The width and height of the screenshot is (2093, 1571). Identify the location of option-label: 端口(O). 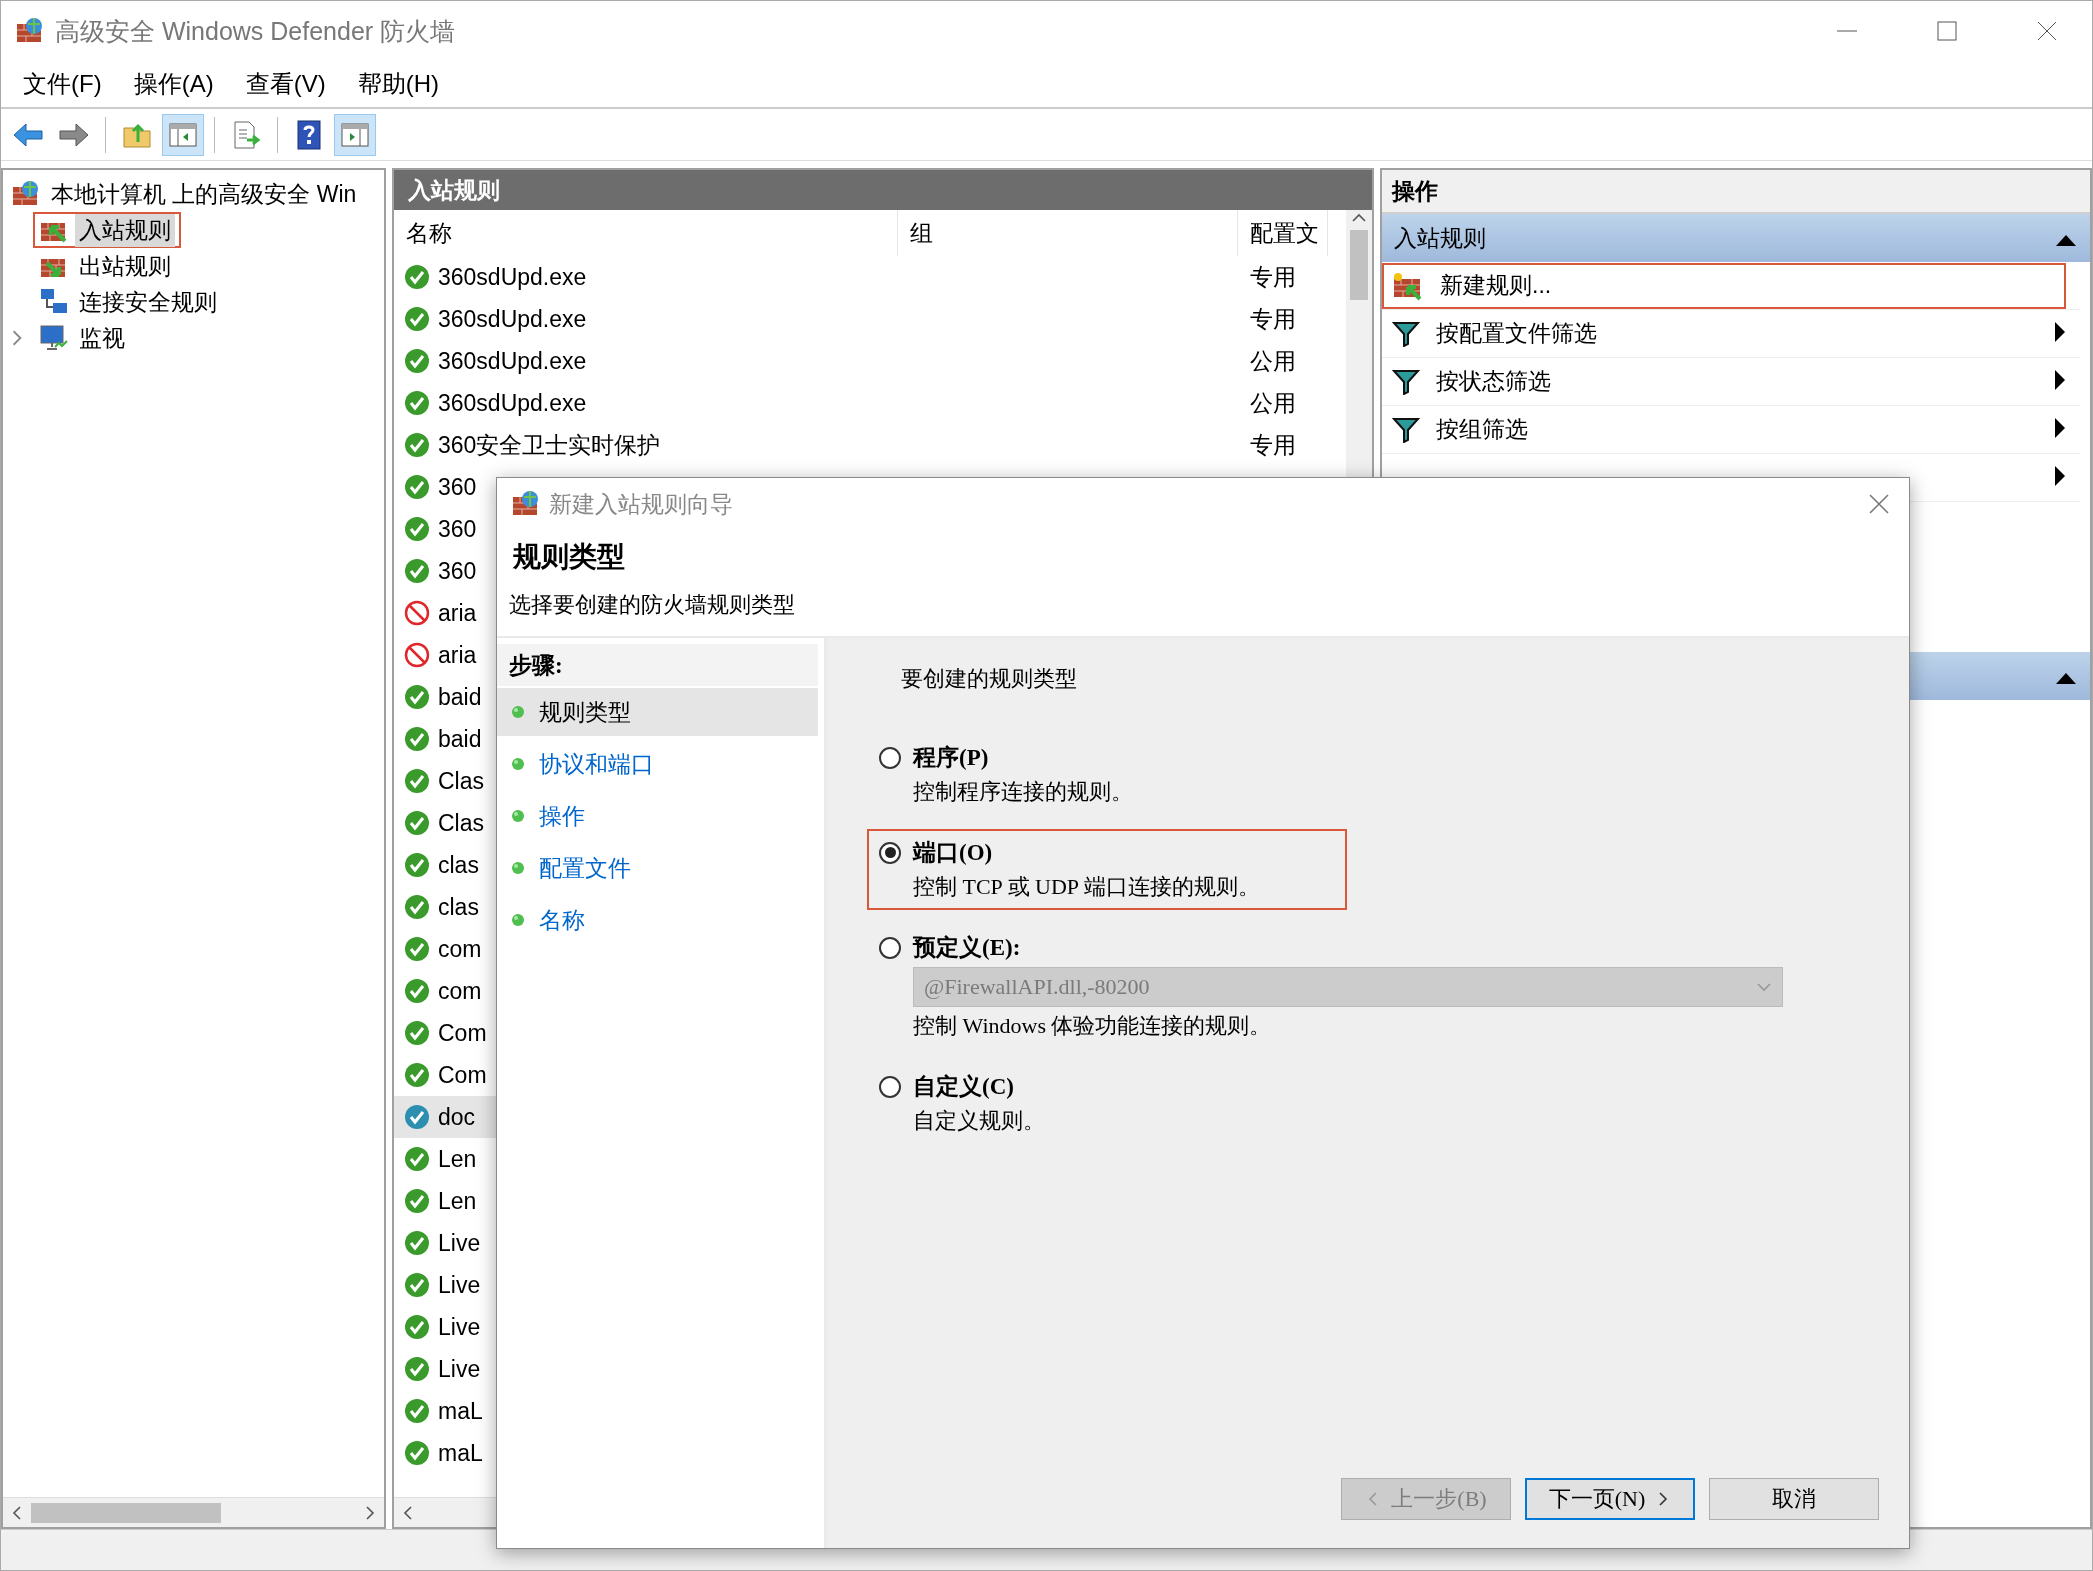
(953, 853).